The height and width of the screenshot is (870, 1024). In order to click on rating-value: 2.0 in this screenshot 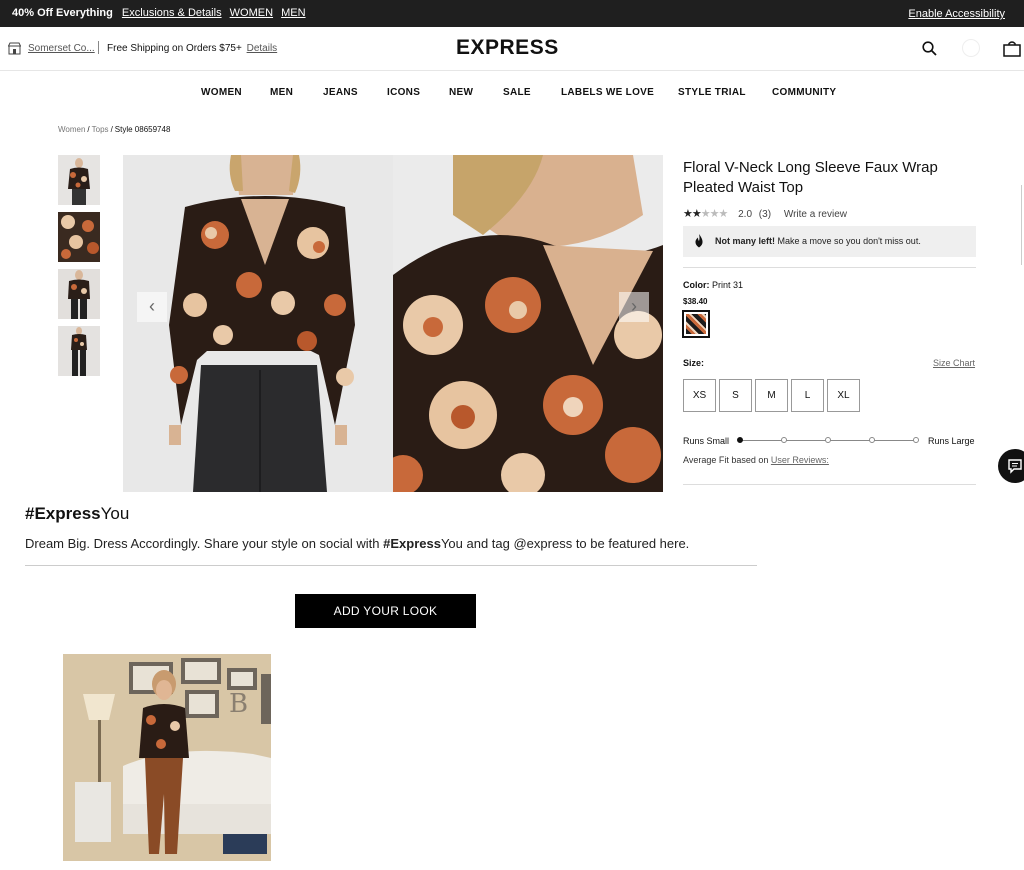, I will do `click(745, 214)`.